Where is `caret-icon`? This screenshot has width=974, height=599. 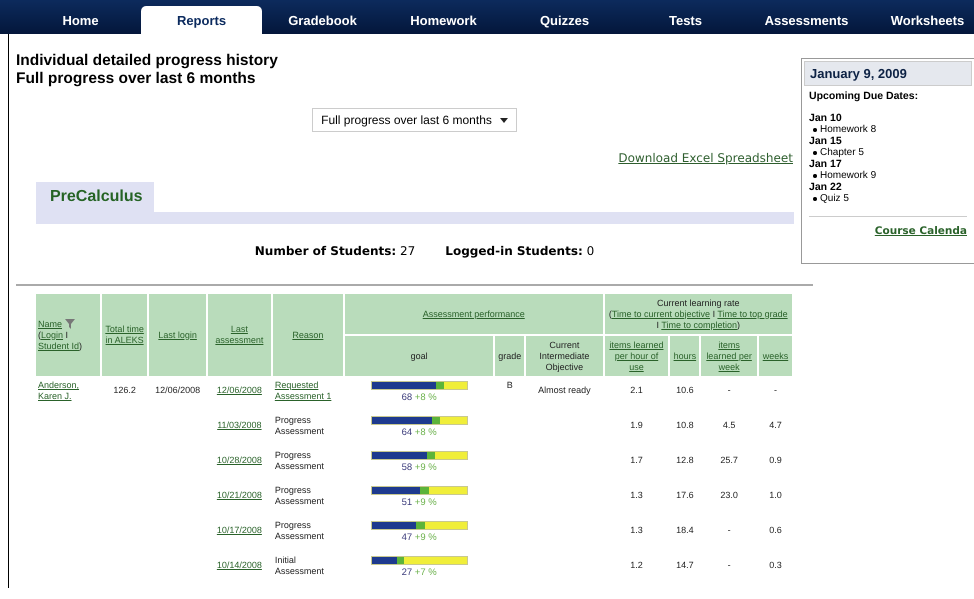
caret-icon is located at coordinates (504, 120).